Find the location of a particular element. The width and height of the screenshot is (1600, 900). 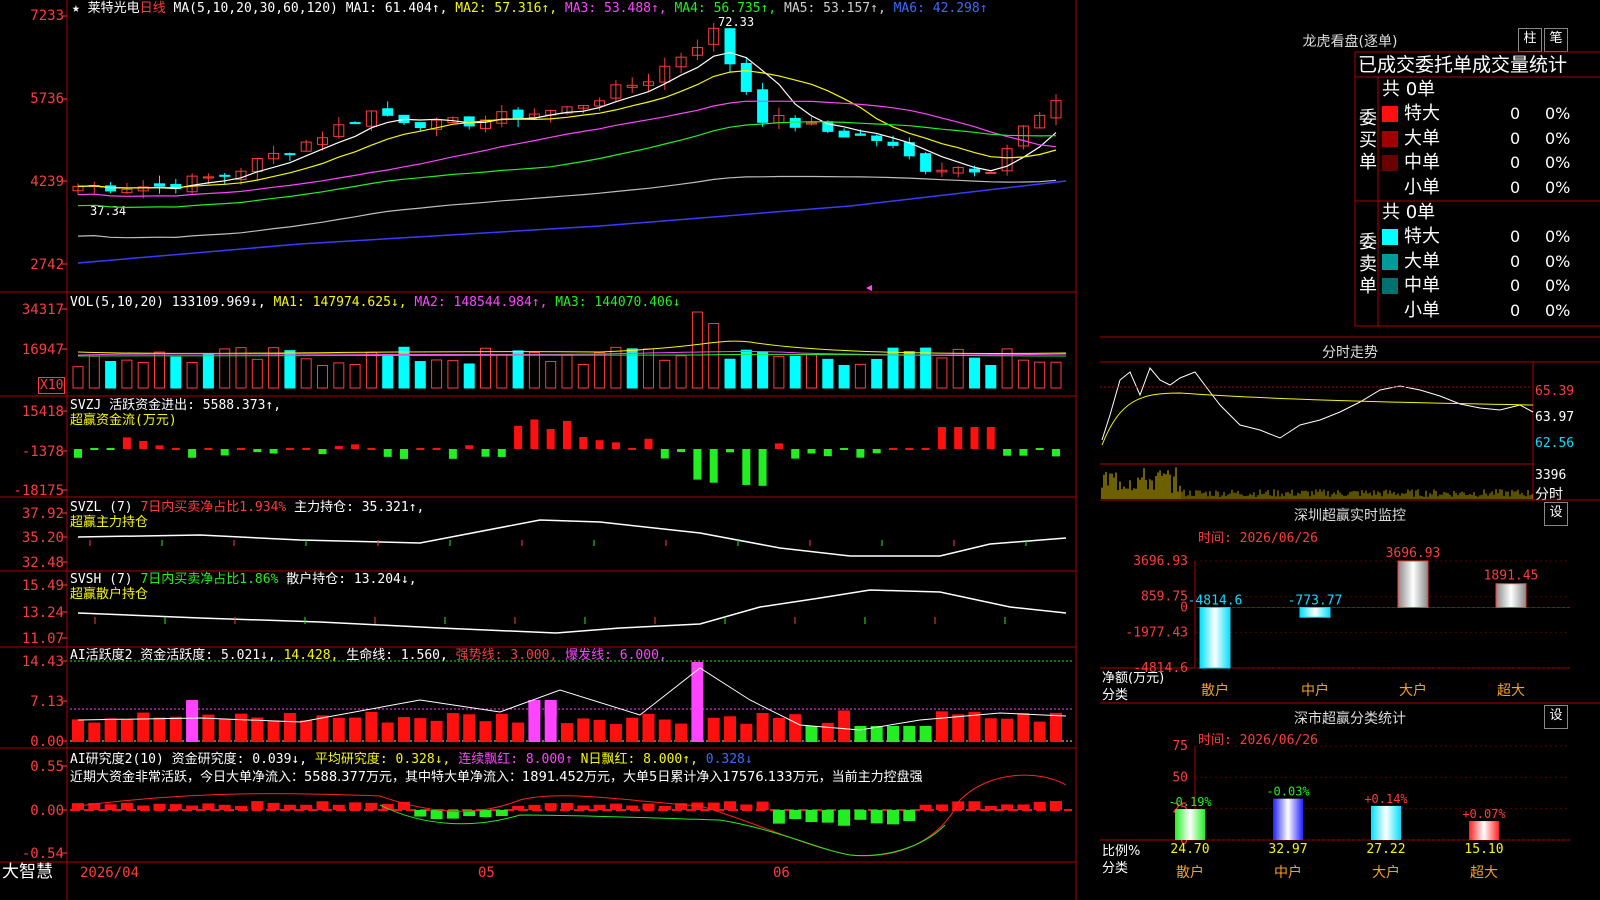

class-category-label: 超大 is located at coordinates (1484, 873).